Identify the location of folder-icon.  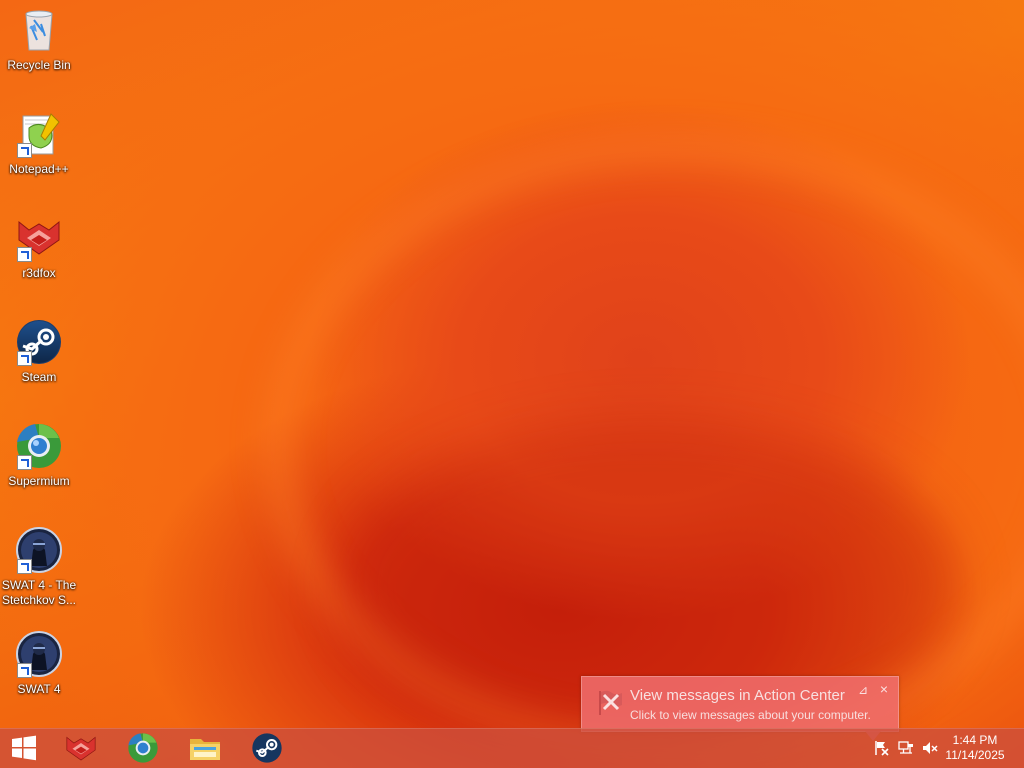
(205, 749).